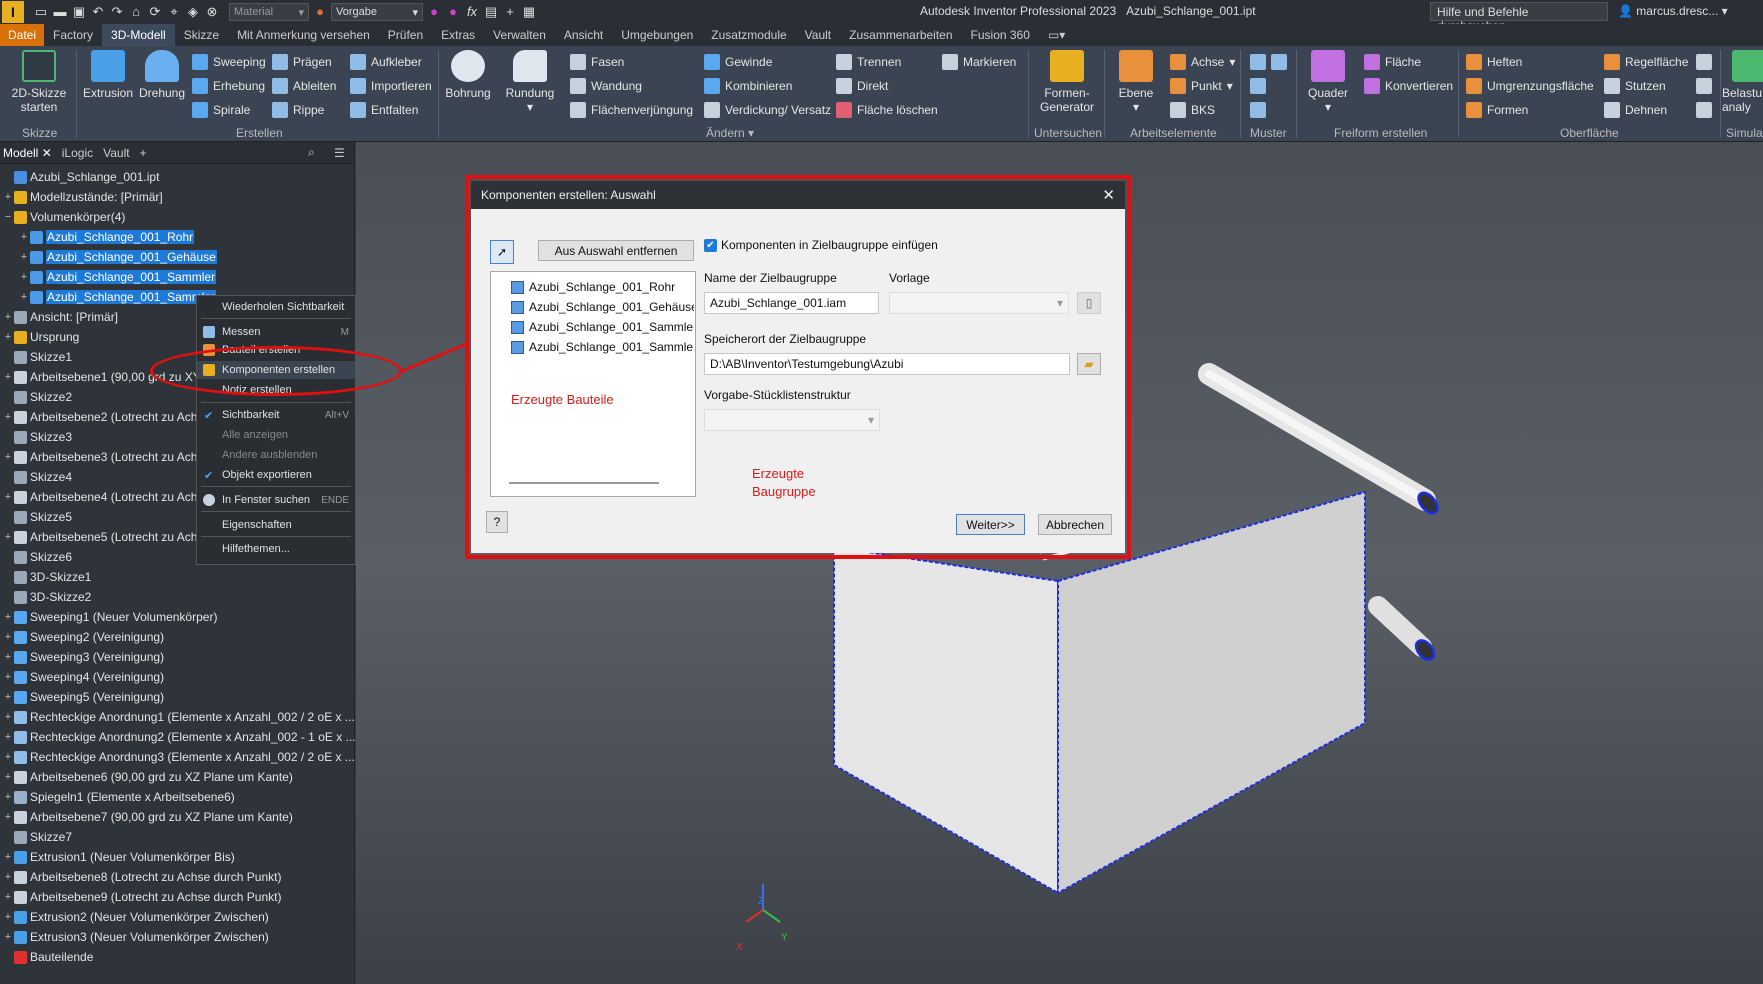 This screenshot has width=1763, height=984. What do you see at coordinates (738, 62) in the screenshot?
I see `thread-button: Gewinde` at bounding box center [738, 62].